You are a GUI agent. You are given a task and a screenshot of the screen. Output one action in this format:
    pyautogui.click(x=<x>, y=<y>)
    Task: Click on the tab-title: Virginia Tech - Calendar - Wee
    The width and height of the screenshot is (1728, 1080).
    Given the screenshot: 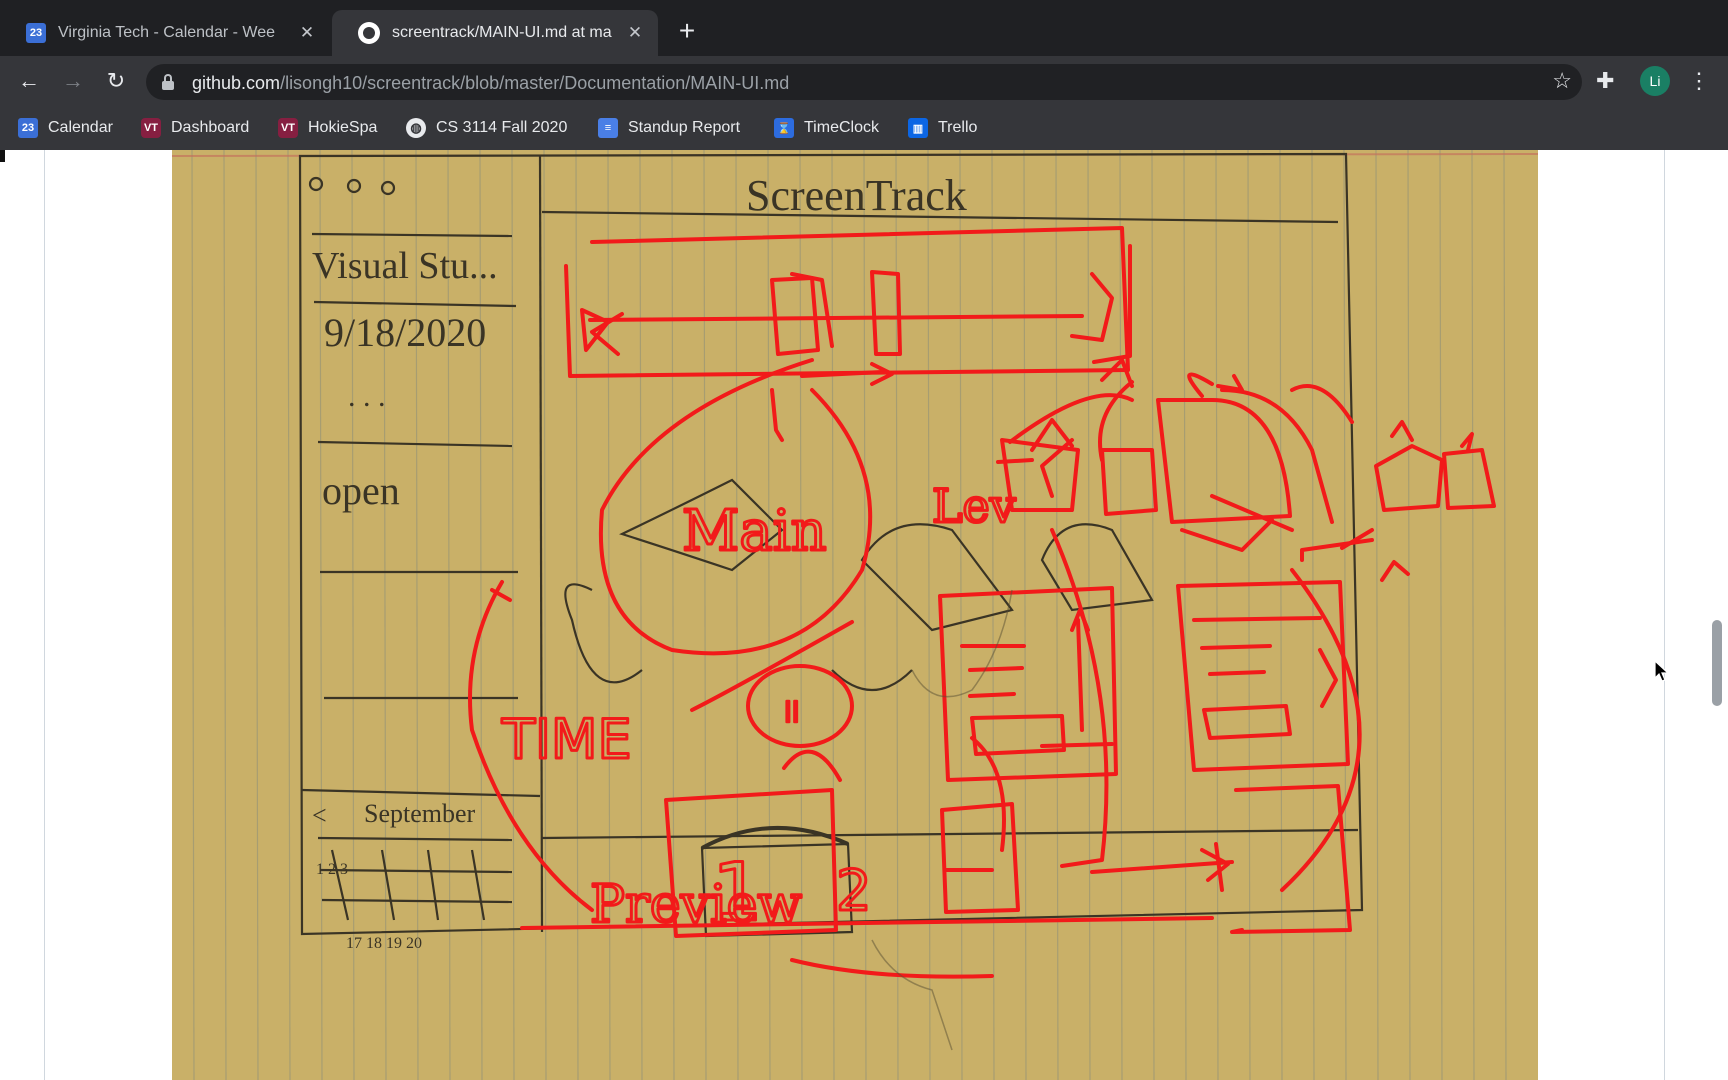 What is the action you would take?
    pyautogui.click(x=166, y=32)
    